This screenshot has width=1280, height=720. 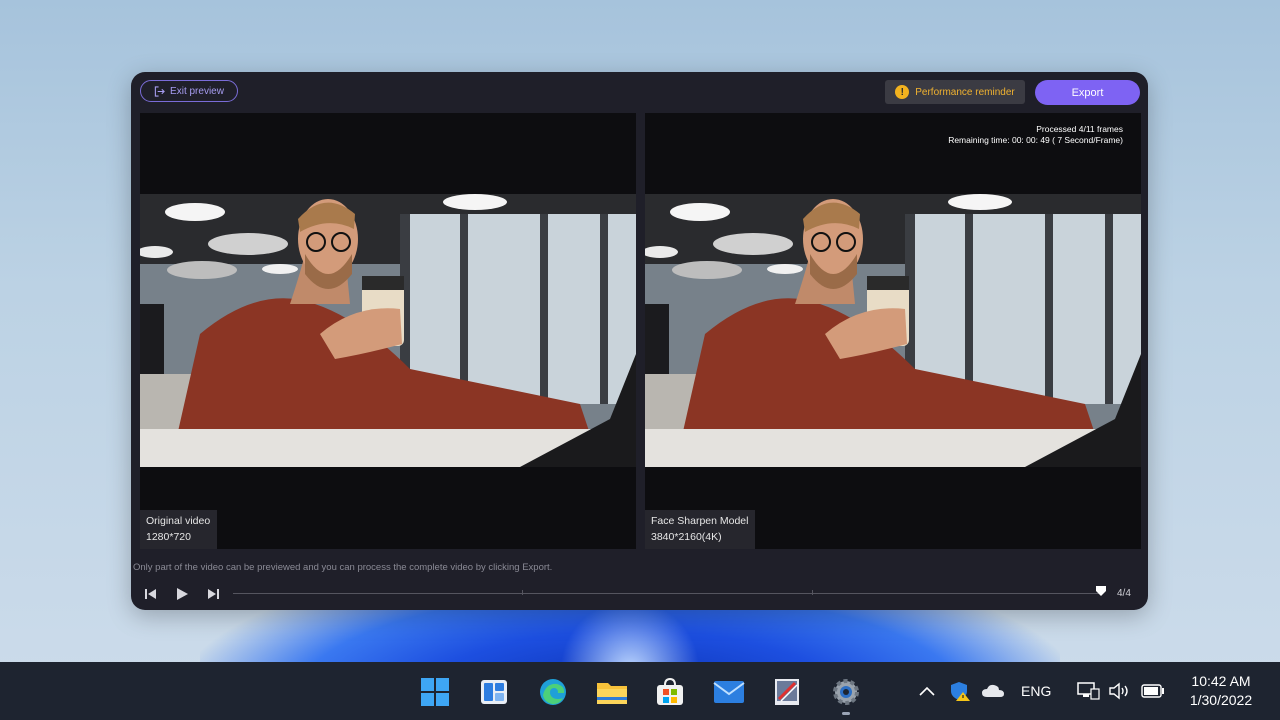 I want to click on previous-frame-button, so click(x=151, y=594).